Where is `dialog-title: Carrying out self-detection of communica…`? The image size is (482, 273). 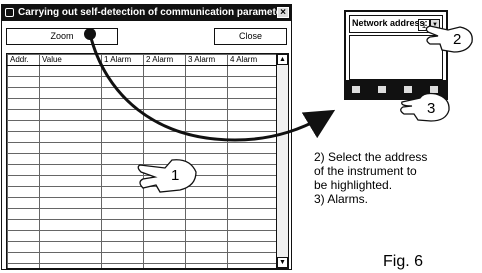
dialog-title: Carrying out self-detection of communica… is located at coordinates (154, 12).